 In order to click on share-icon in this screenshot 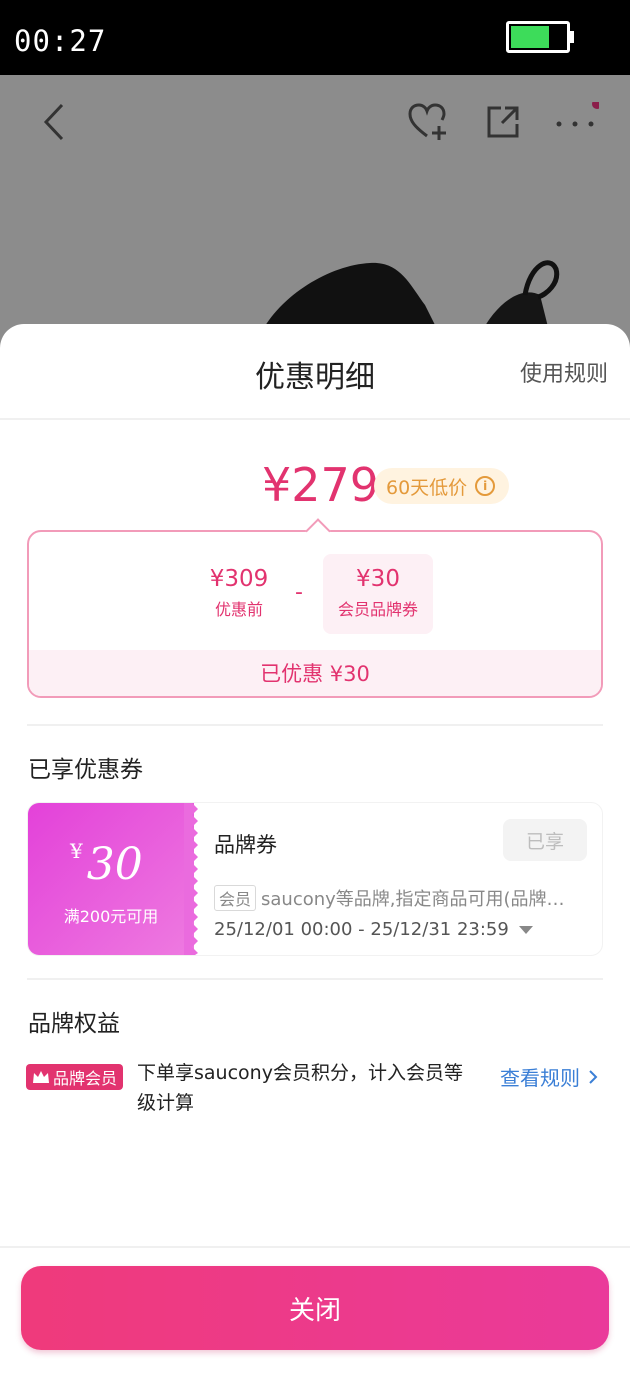, I will do `click(503, 122)`.